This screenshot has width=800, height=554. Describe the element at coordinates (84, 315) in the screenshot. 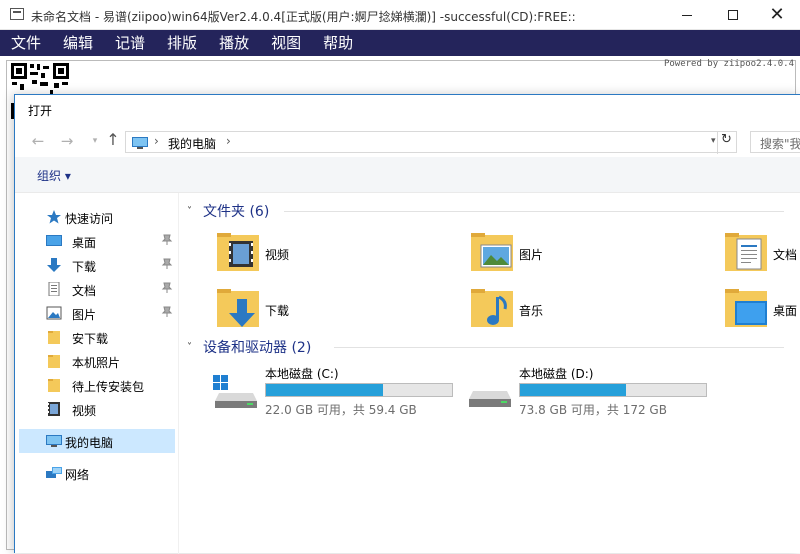

I see `sidebar-item-label: 图片` at that location.